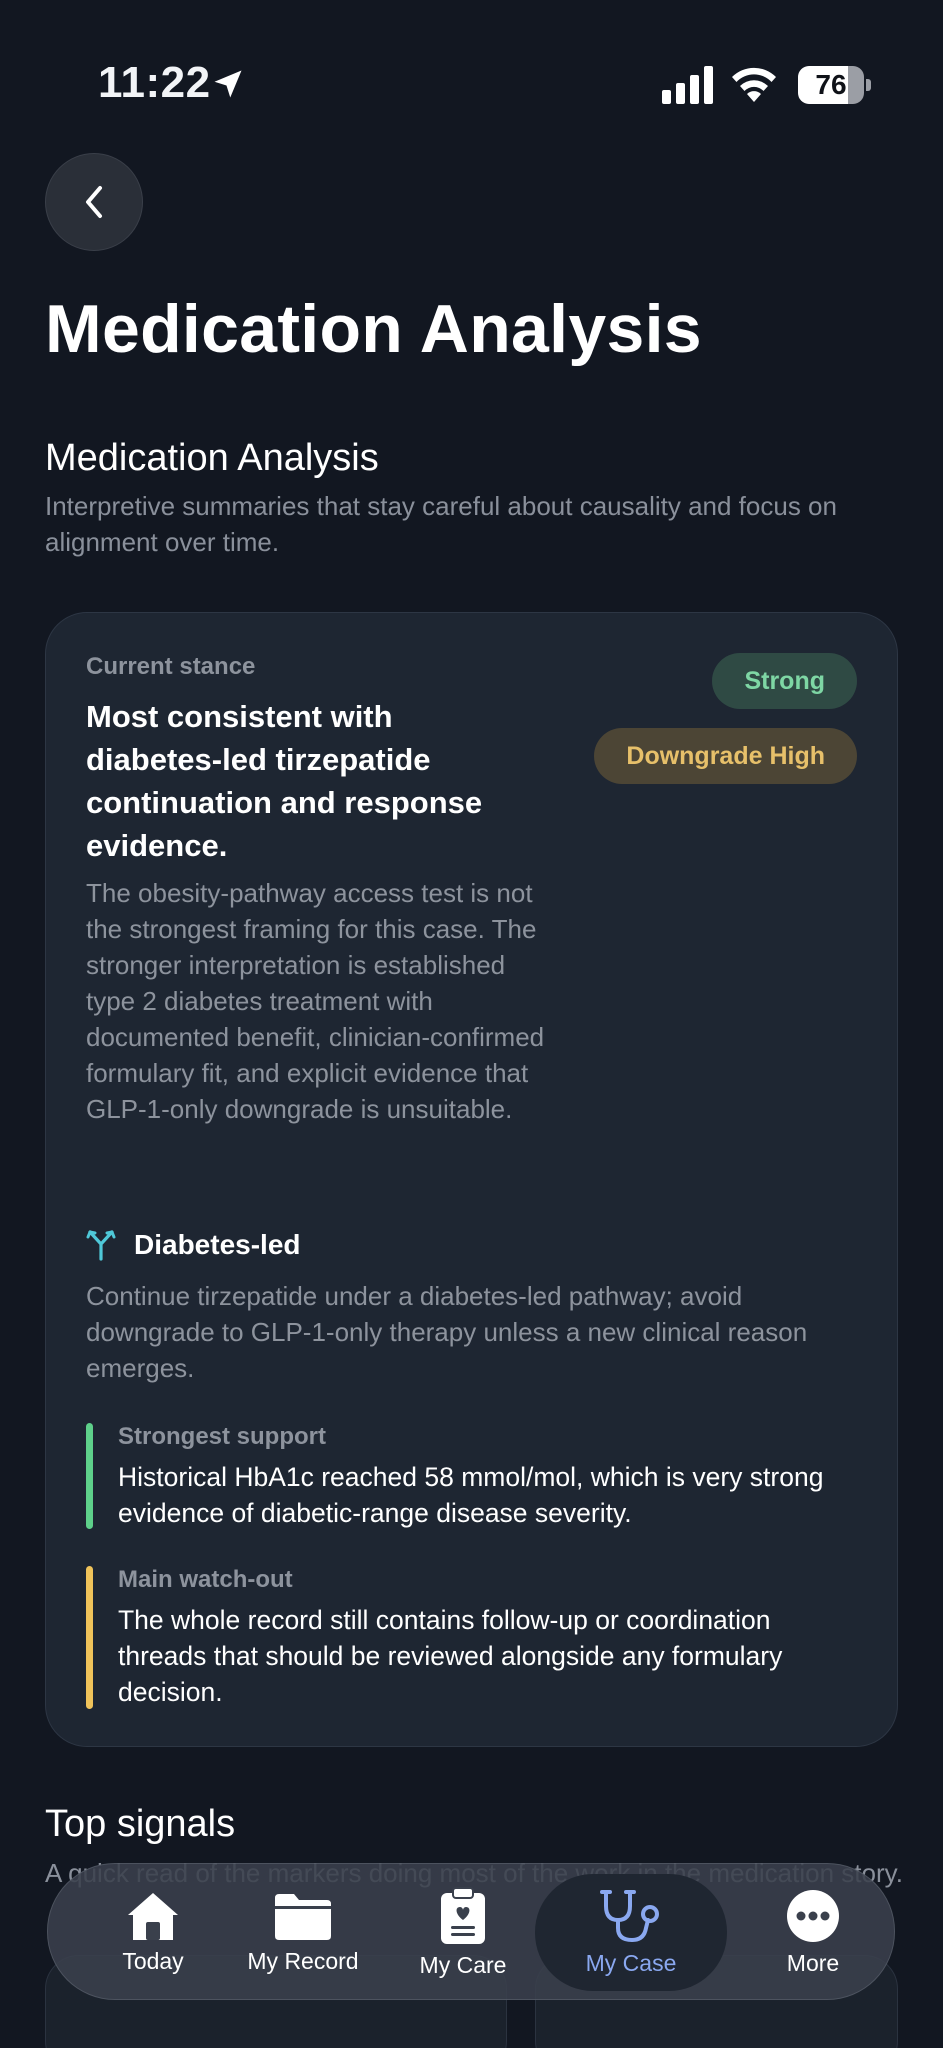 This screenshot has width=943, height=2048. Describe the element at coordinates (813, 1963) in the screenshot. I see `tab-label: More` at that location.